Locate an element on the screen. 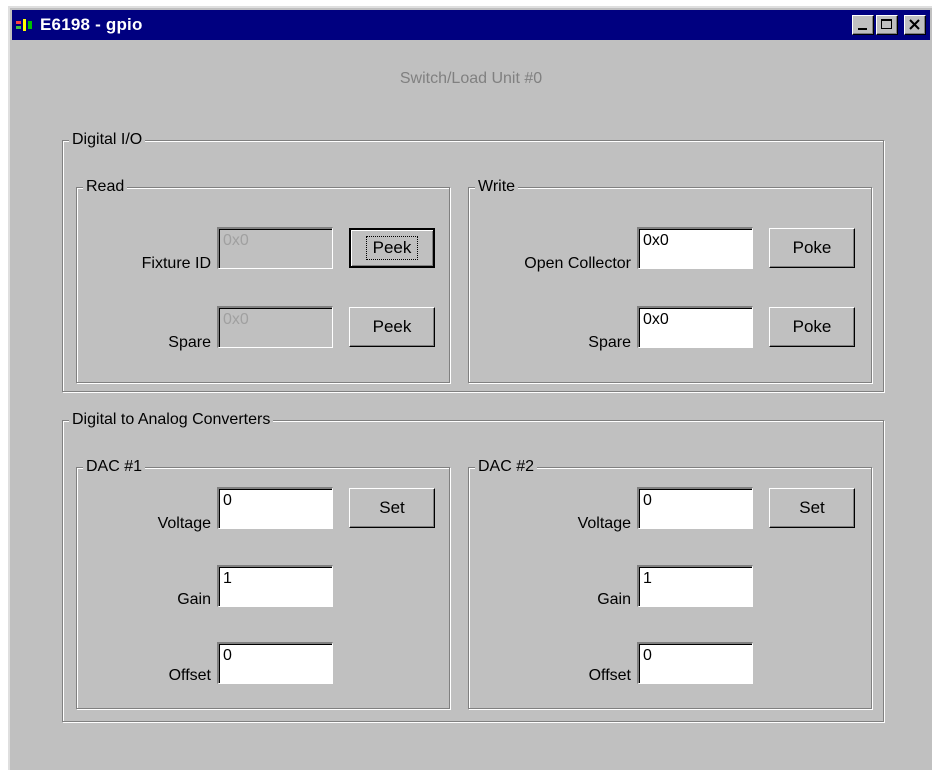 The image size is (932, 770). dac-group-title: Digital to Analog Converters is located at coordinates (171, 420).